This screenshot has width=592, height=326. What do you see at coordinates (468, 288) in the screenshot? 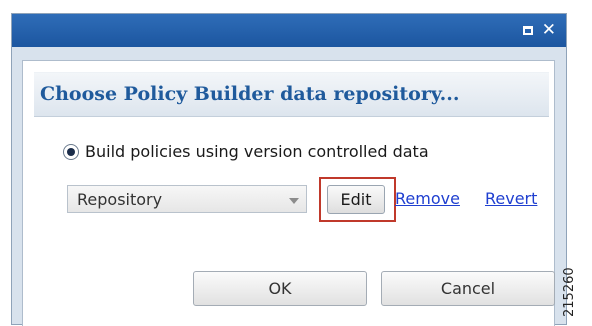
I see `cancel-button: Cancel` at bounding box center [468, 288].